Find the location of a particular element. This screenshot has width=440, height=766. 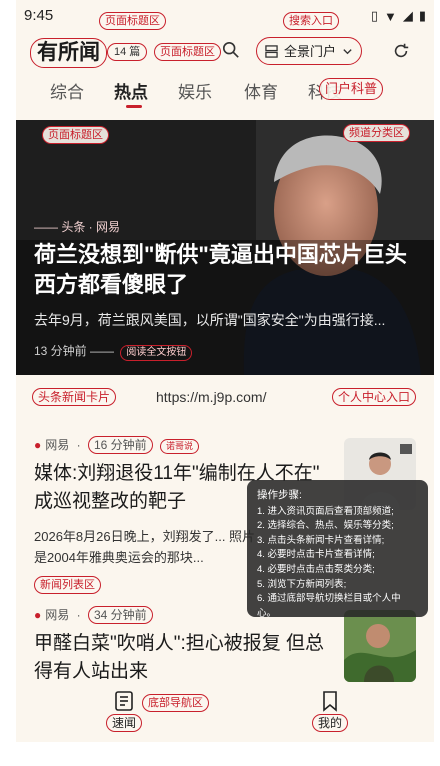

portal-select: 全景门户 is located at coordinates (309, 51).